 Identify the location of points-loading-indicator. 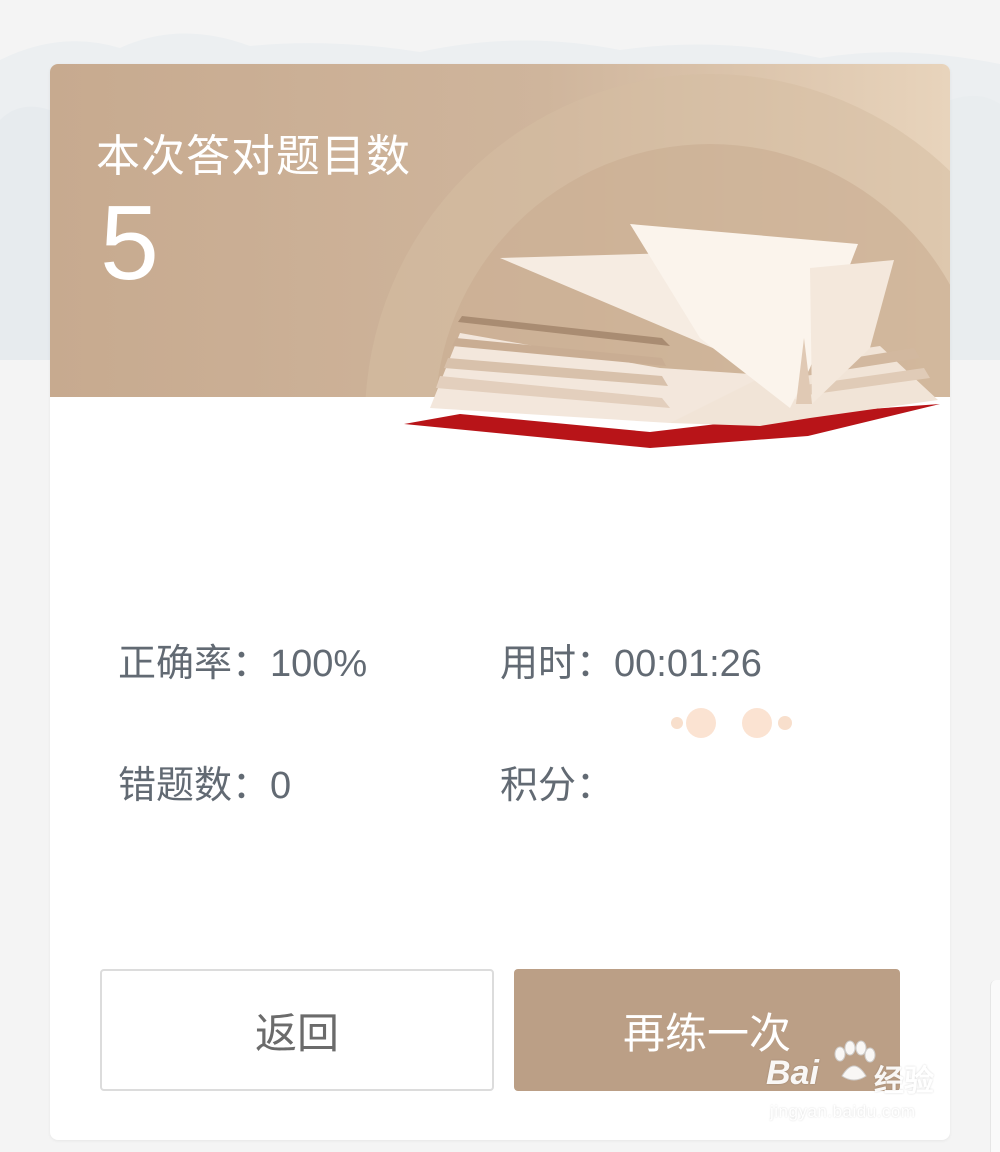
(731, 723).